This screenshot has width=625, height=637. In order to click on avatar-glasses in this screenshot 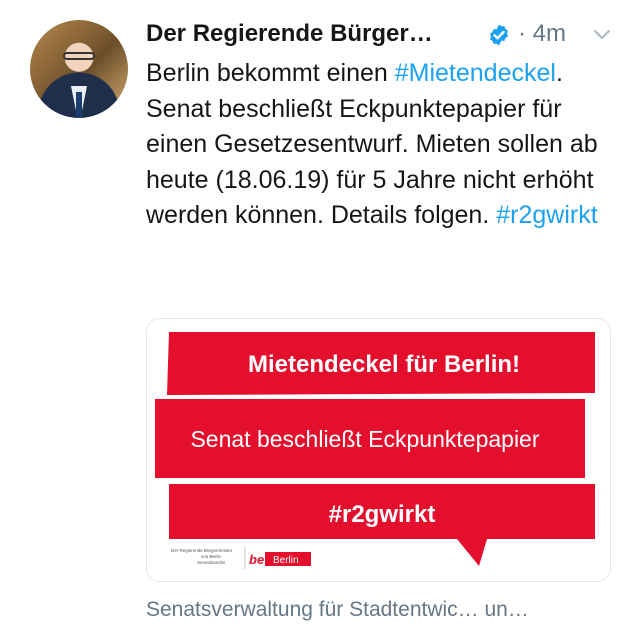, I will do `click(79, 56)`.